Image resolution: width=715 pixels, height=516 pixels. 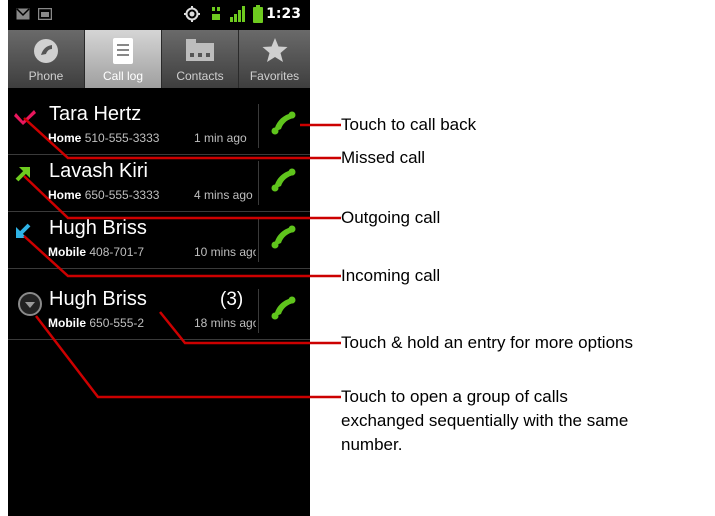 I want to click on callout-line-outgoing, so click(x=182, y=197).